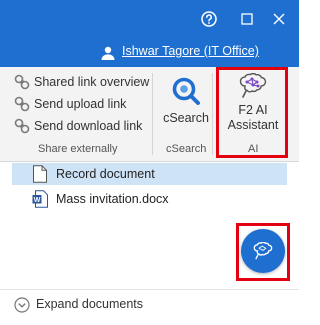  Describe the element at coordinates (88, 126) in the screenshot. I see `send-download-link-label: Send download link` at that location.